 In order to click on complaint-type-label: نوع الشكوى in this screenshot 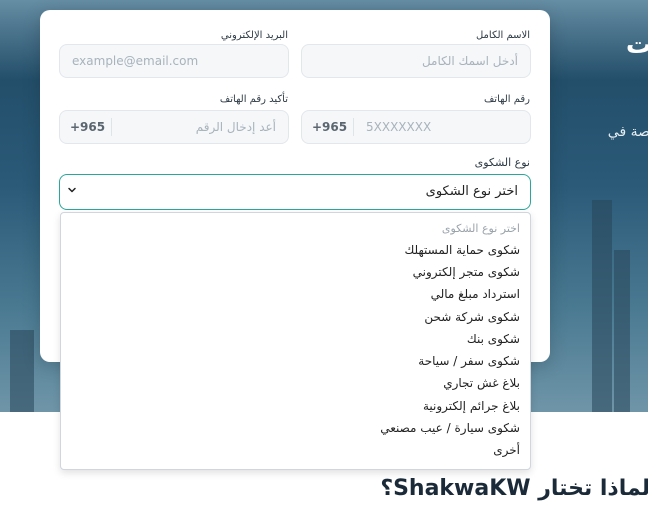, I will do `click(502, 162)`.